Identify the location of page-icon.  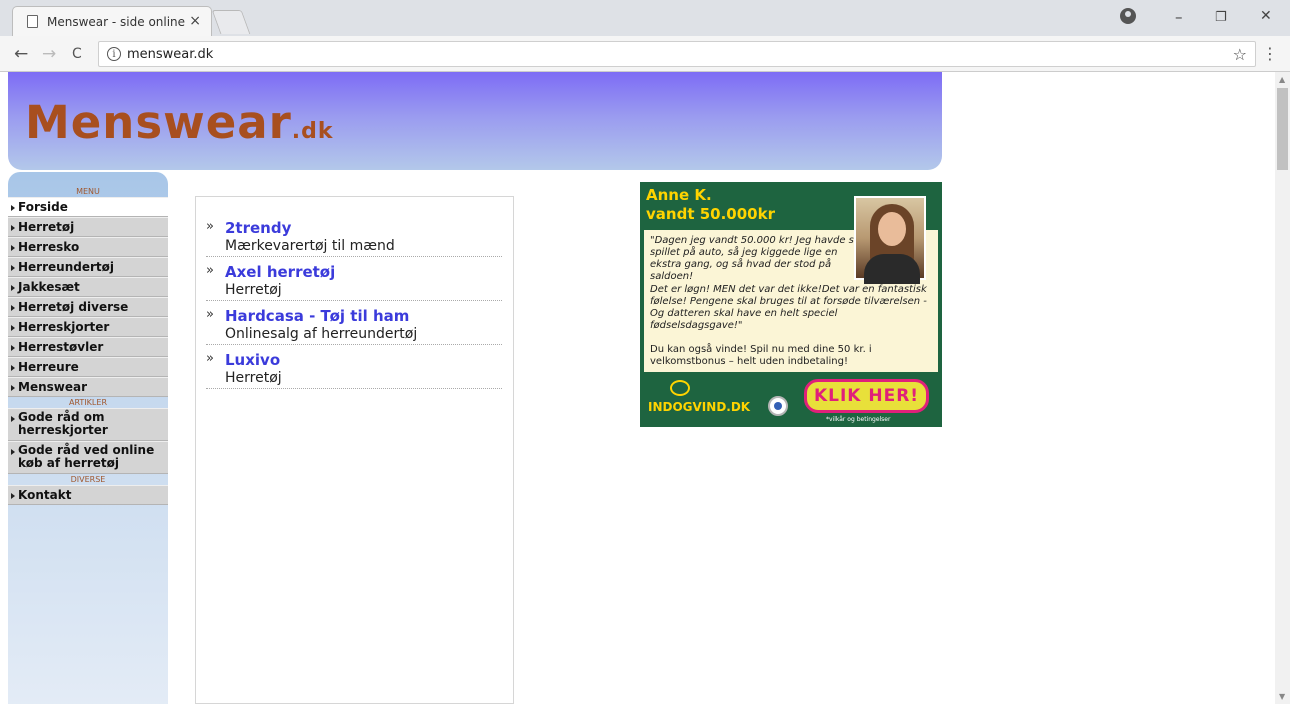
(32, 21).